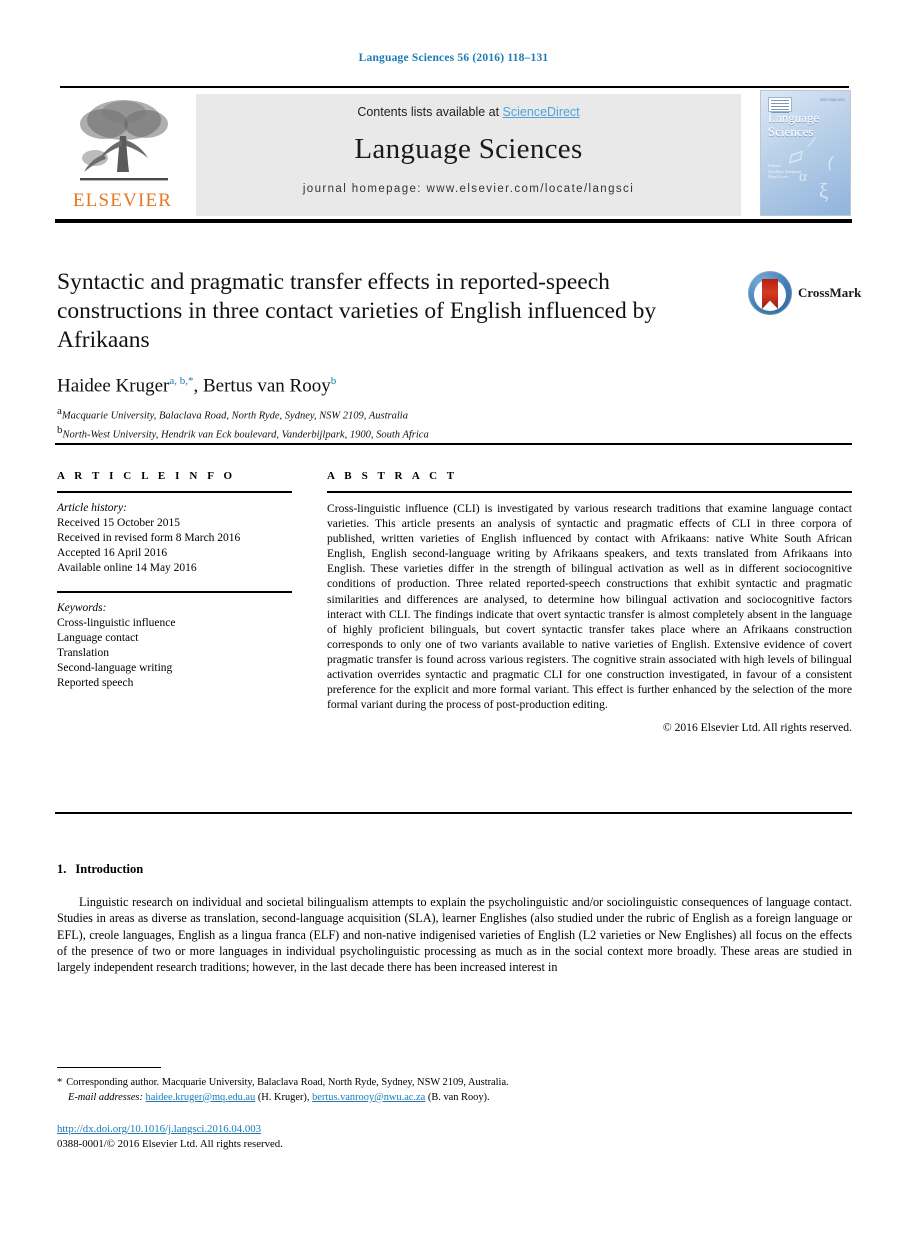 The height and width of the screenshot is (1238, 907). Describe the element at coordinates (174, 492) in the screenshot. I see `article-info-rule` at that location.